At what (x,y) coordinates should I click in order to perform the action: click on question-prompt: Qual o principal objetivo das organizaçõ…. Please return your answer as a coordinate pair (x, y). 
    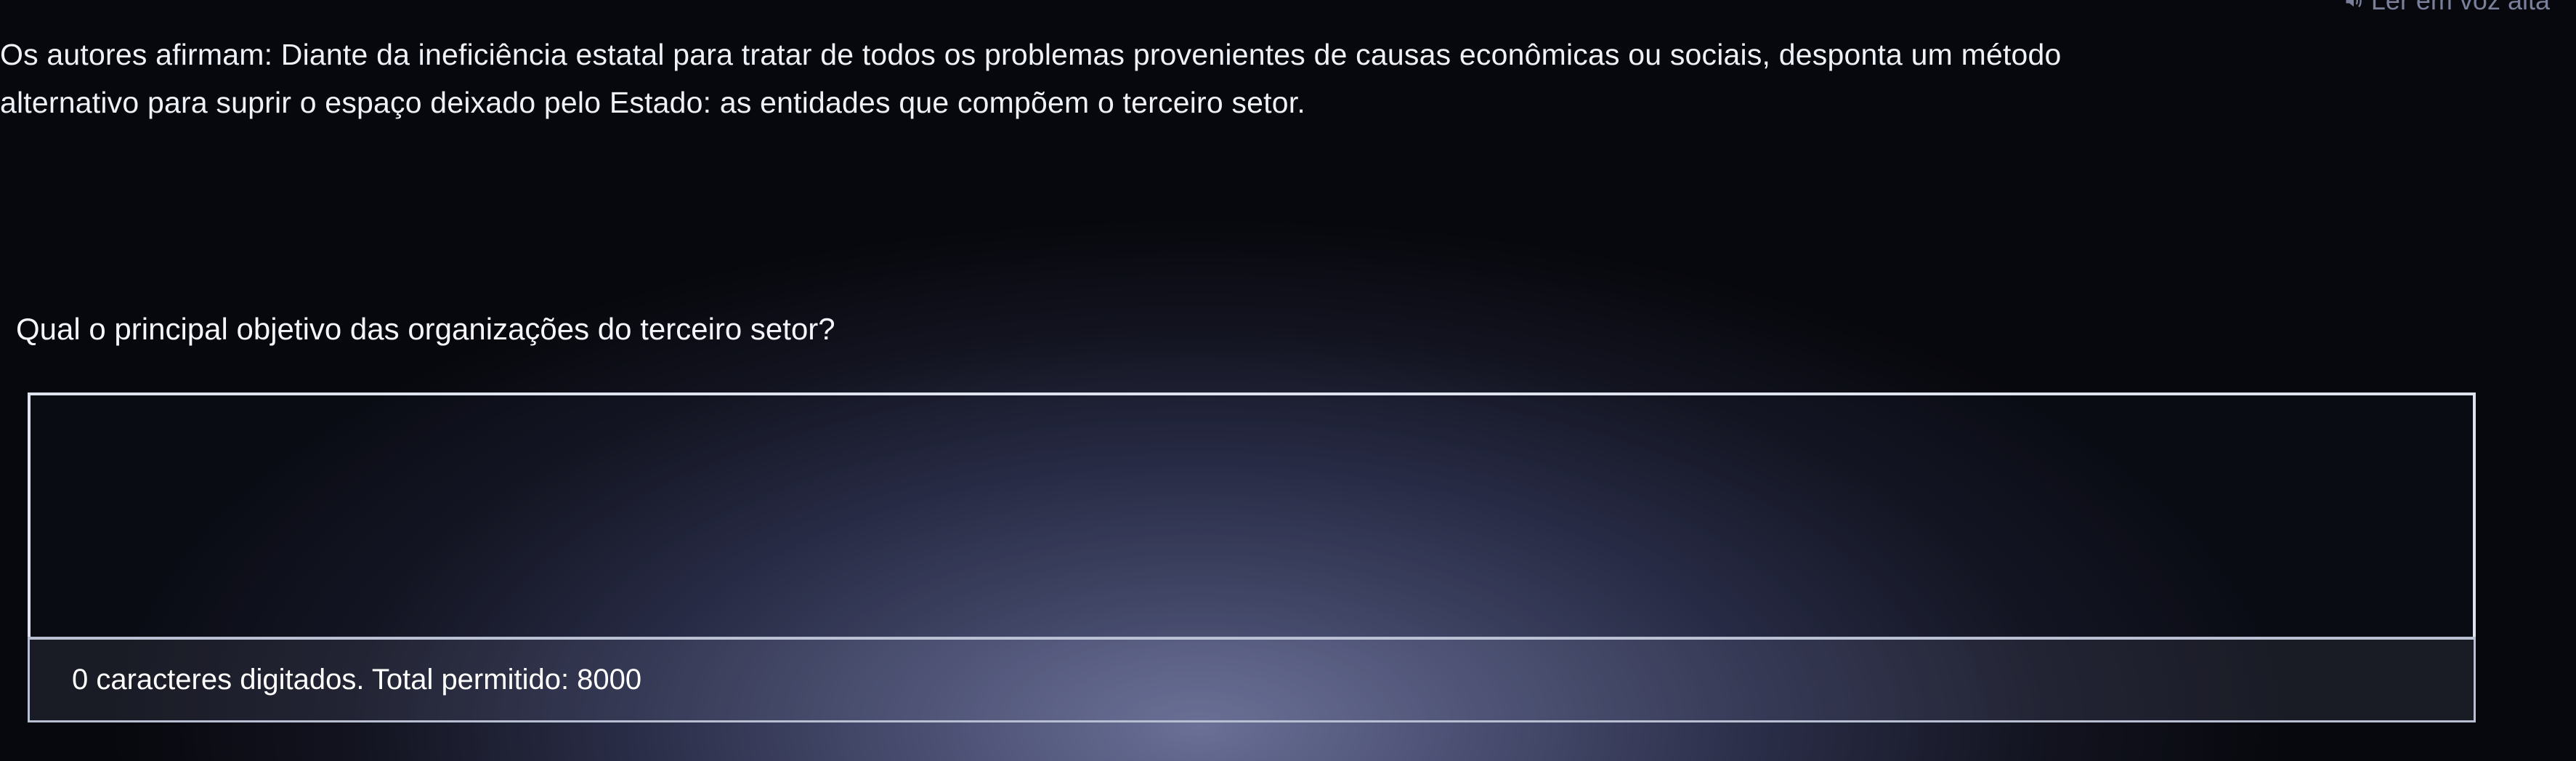
    Looking at the image, I should click on (425, 329).